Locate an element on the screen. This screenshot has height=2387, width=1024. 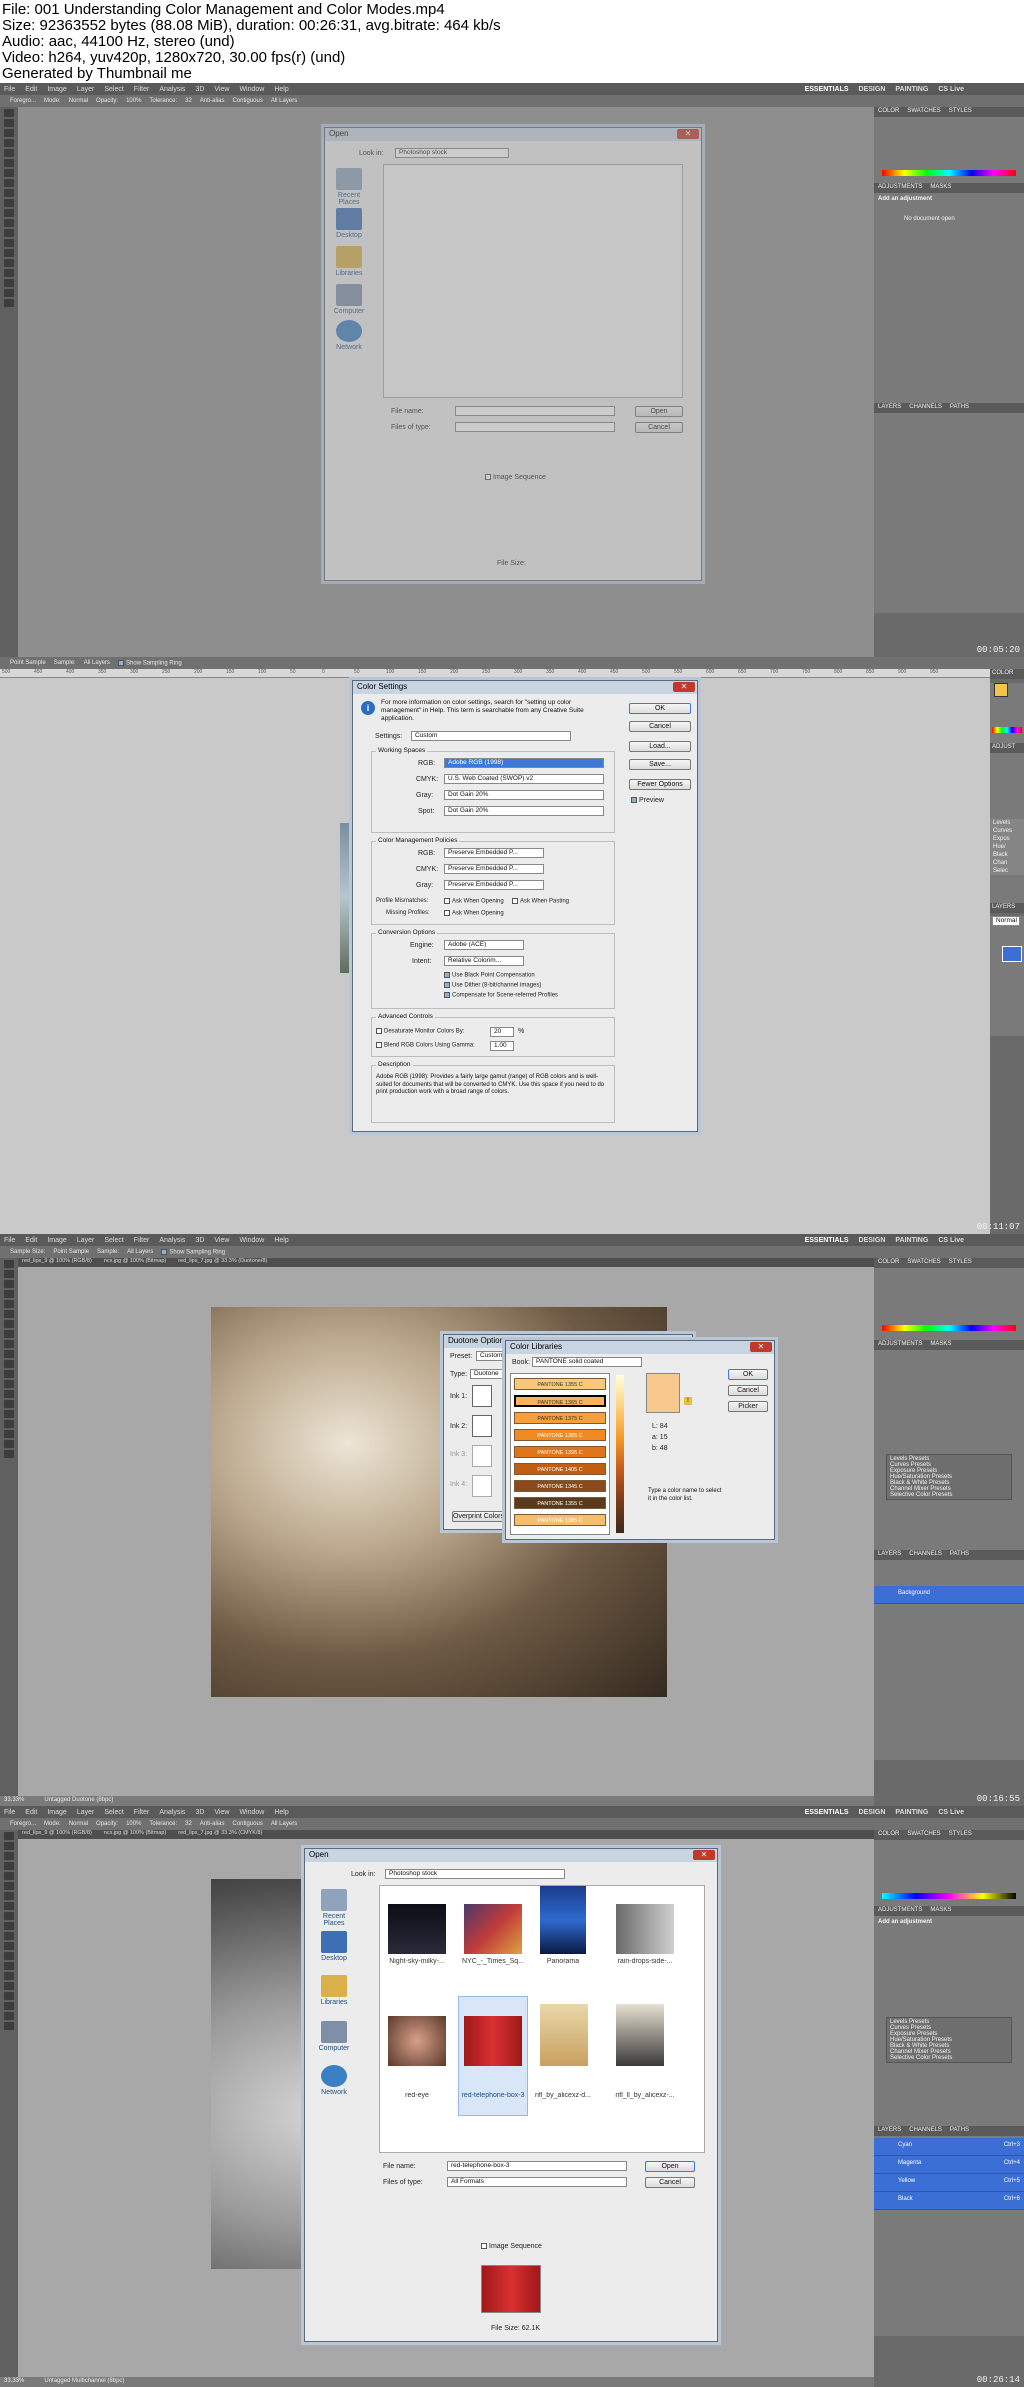
file-name: red-eye is located at coordinates (417, 2095).